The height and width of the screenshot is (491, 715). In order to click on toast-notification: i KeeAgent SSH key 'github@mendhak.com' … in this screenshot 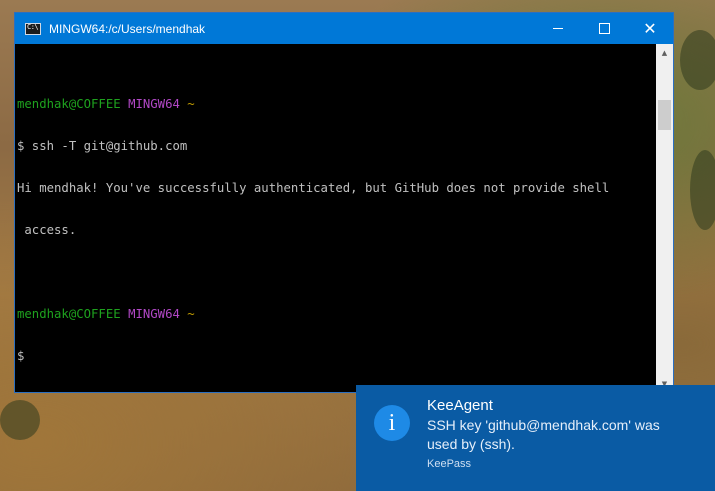, I will do `click(535, 438)`.